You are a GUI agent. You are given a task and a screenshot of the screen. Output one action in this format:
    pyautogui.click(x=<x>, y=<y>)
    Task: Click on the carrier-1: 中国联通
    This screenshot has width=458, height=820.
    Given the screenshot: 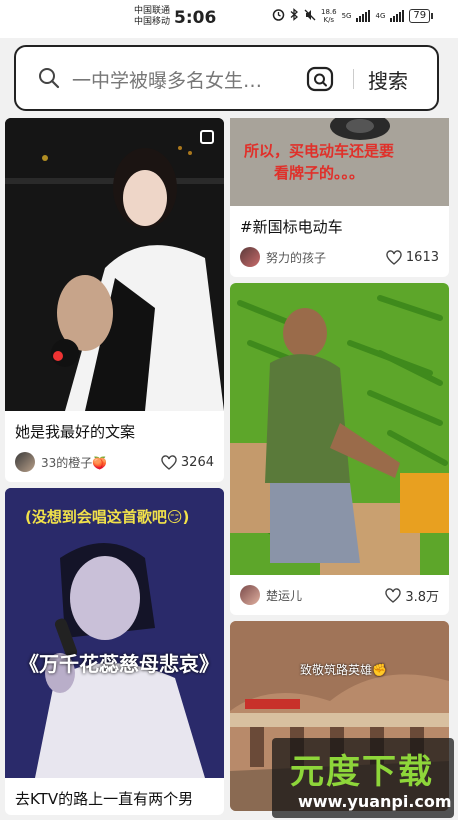 What is the action you would take?
    pyautogui.click(x=152, y=11)
    